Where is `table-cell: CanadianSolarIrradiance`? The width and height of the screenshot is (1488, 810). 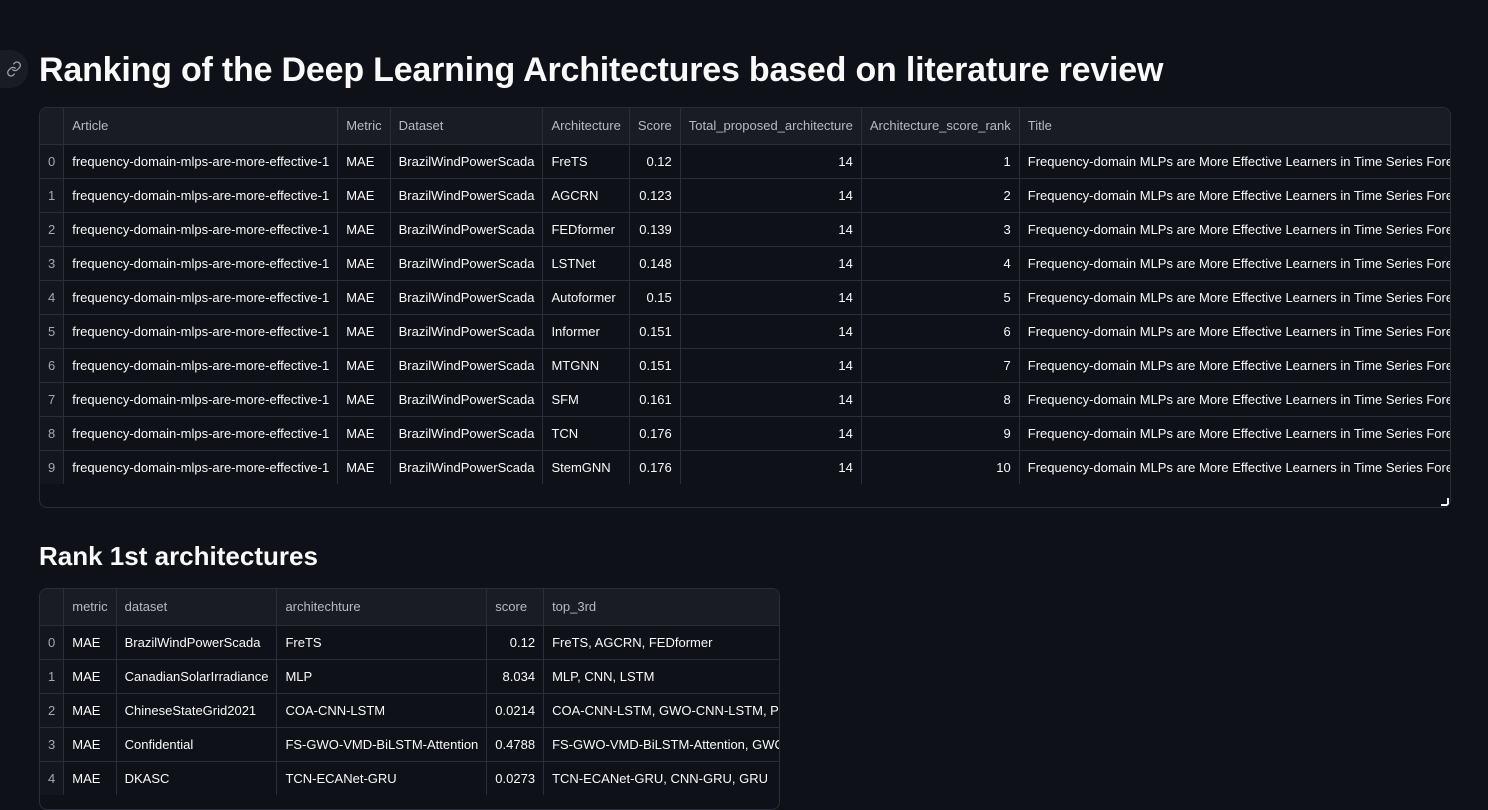
table-cell: CanadianSolarIrradiance is located at coordinates (197, 676).